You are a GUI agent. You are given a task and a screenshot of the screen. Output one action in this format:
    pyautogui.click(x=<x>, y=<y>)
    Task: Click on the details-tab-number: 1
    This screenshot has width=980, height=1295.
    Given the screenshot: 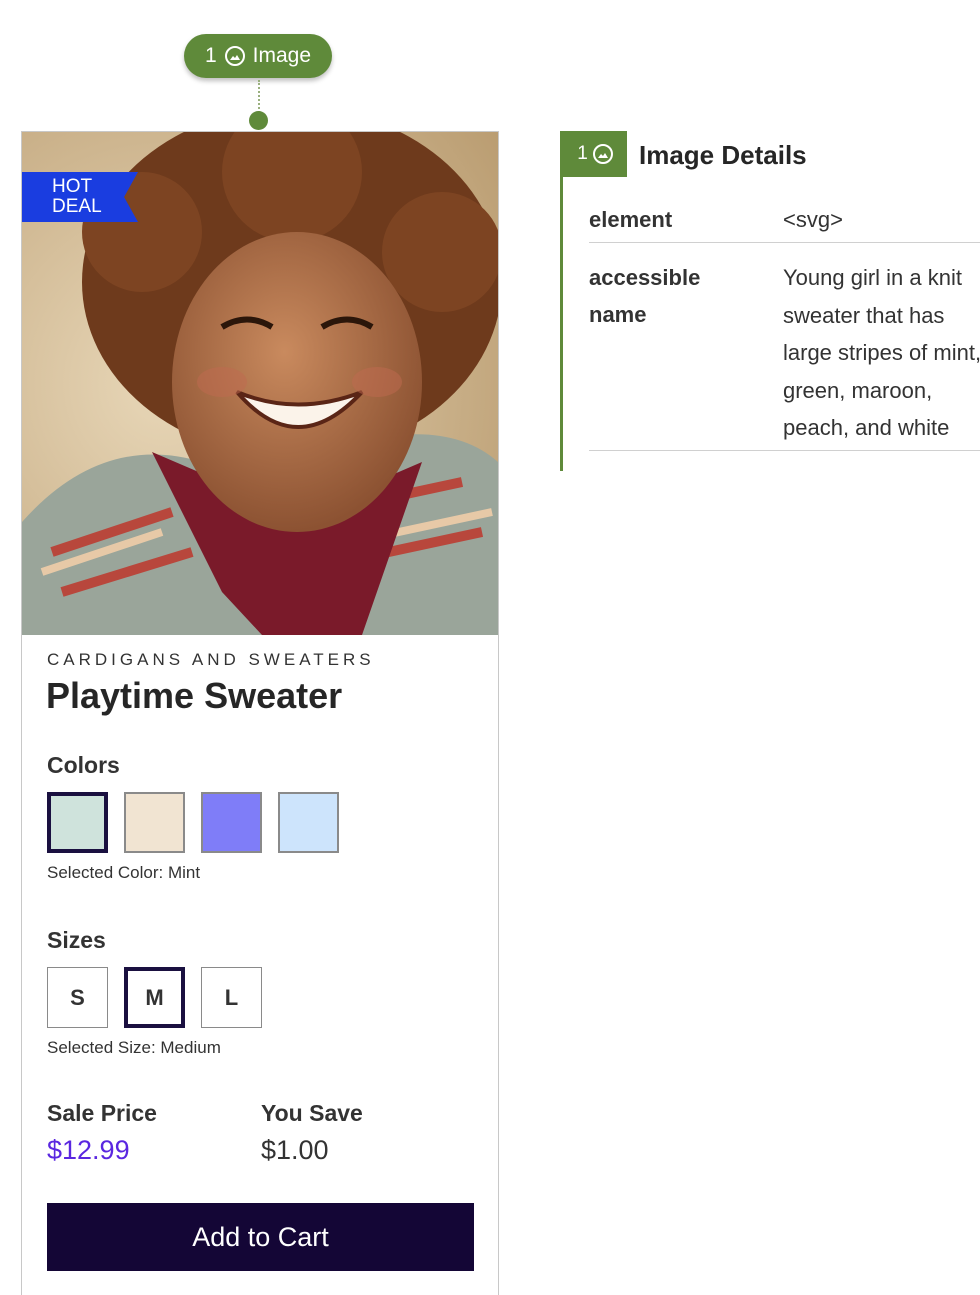 What is the action you would take?
    pyautogui.click(x=582, y=153)
    